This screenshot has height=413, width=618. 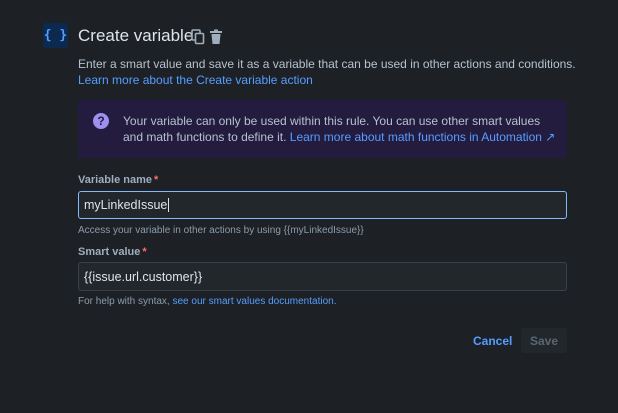 I want to click on variable-name-label: Variable name *, so click(x=118, y=180).